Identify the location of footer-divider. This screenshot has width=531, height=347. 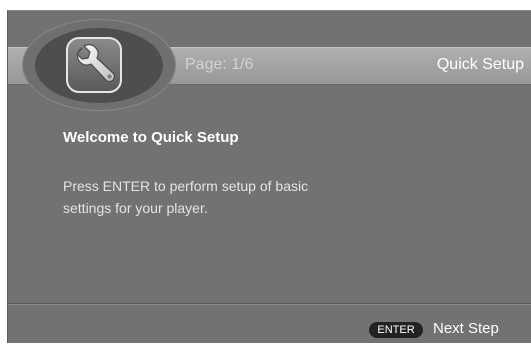
(269, 304).